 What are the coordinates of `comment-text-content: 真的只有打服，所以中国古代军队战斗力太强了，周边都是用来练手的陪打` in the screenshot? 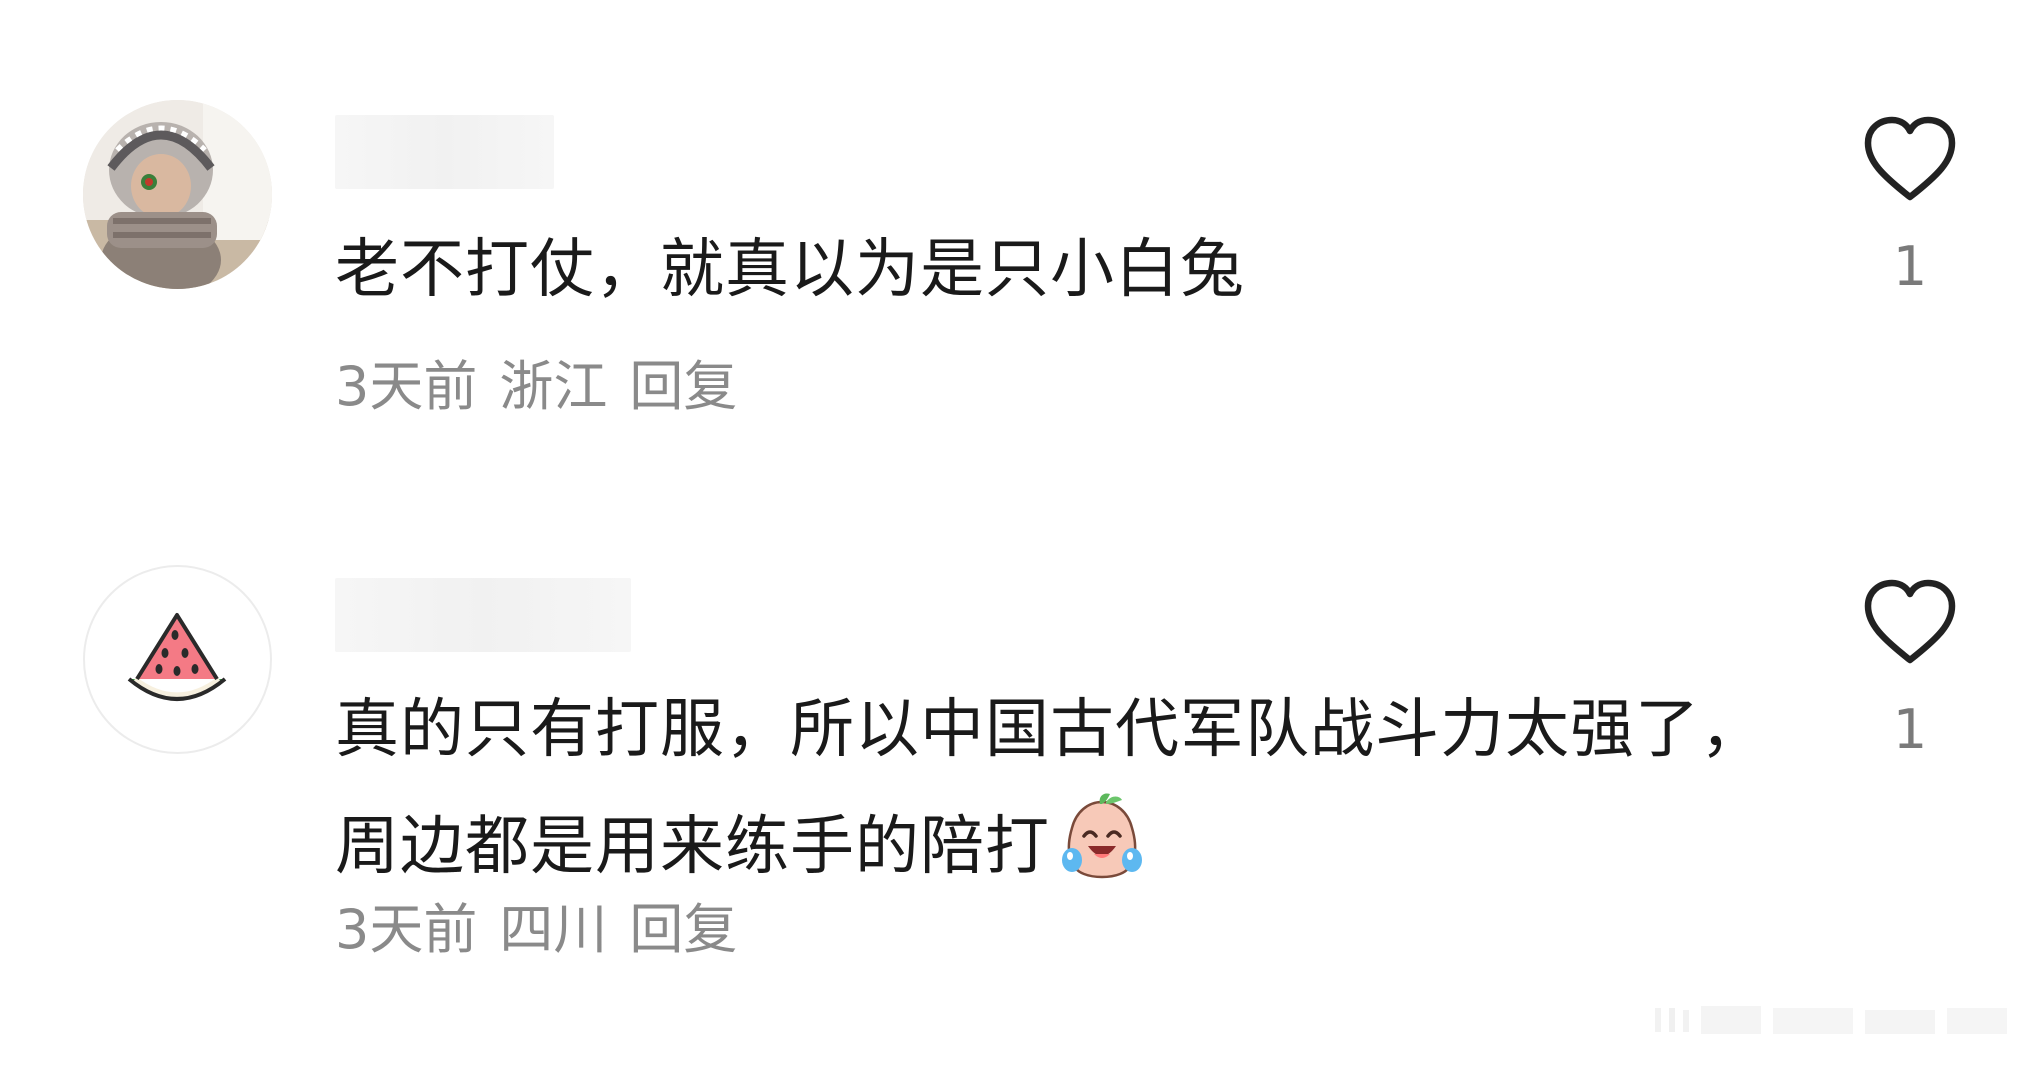 It's located at (1050, 788).